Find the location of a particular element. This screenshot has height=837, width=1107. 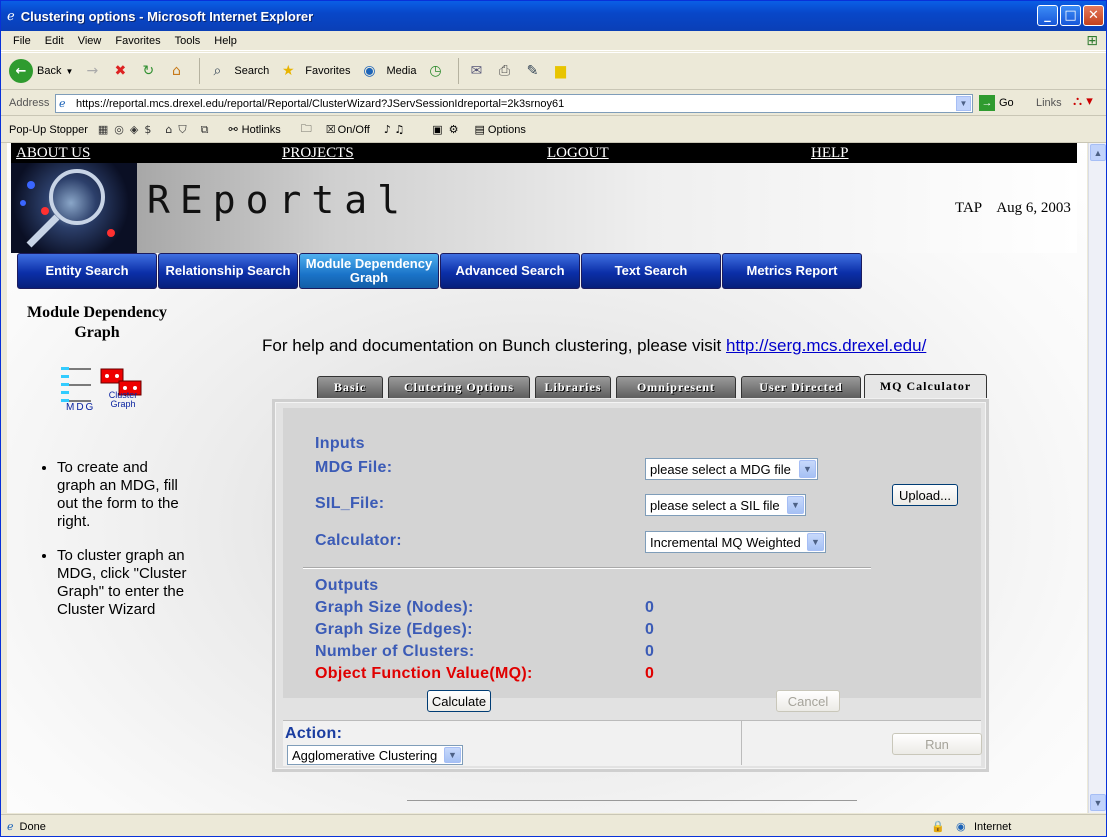

tab-basic: Basic is located at coordinates (350, 387).